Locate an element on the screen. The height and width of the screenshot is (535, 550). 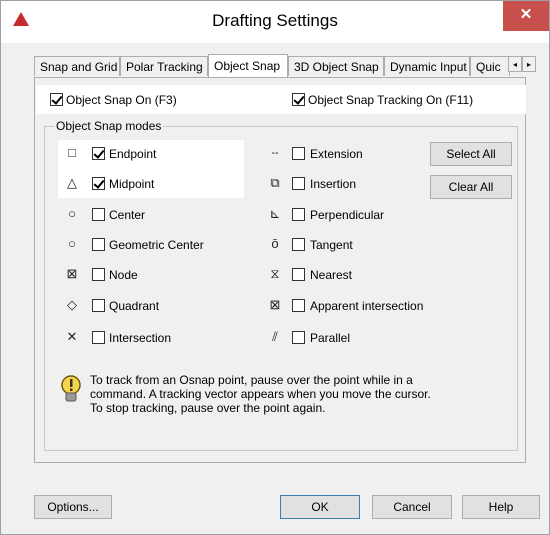
object-snap-tracking-label: Object Snap Tracking On (F11) is located at coordinates (391, 100).